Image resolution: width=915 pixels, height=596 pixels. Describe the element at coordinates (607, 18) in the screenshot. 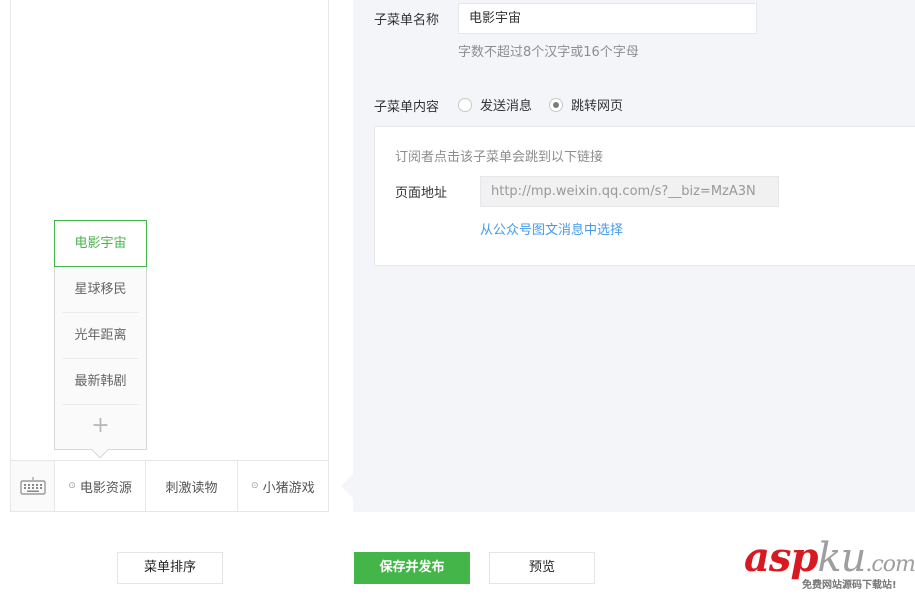

I see `submenu-name-input: 电影宇宙` at that location.